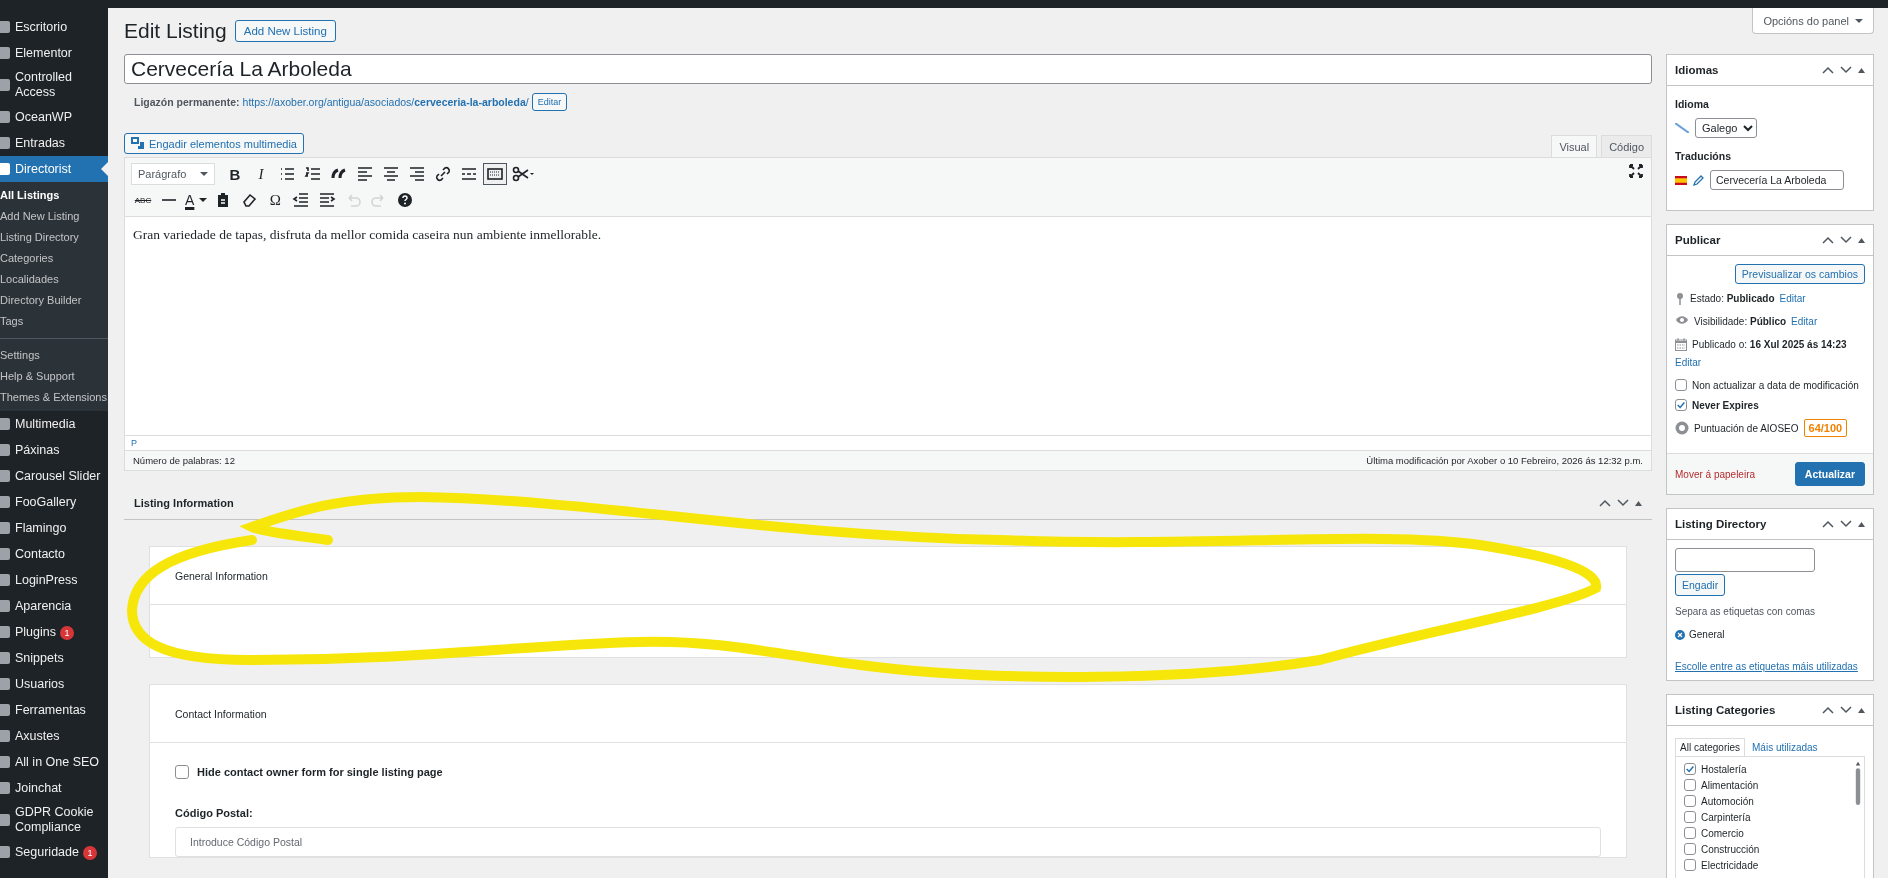  I want to click on sidebar-item: FooGallery, so click(54, 502).